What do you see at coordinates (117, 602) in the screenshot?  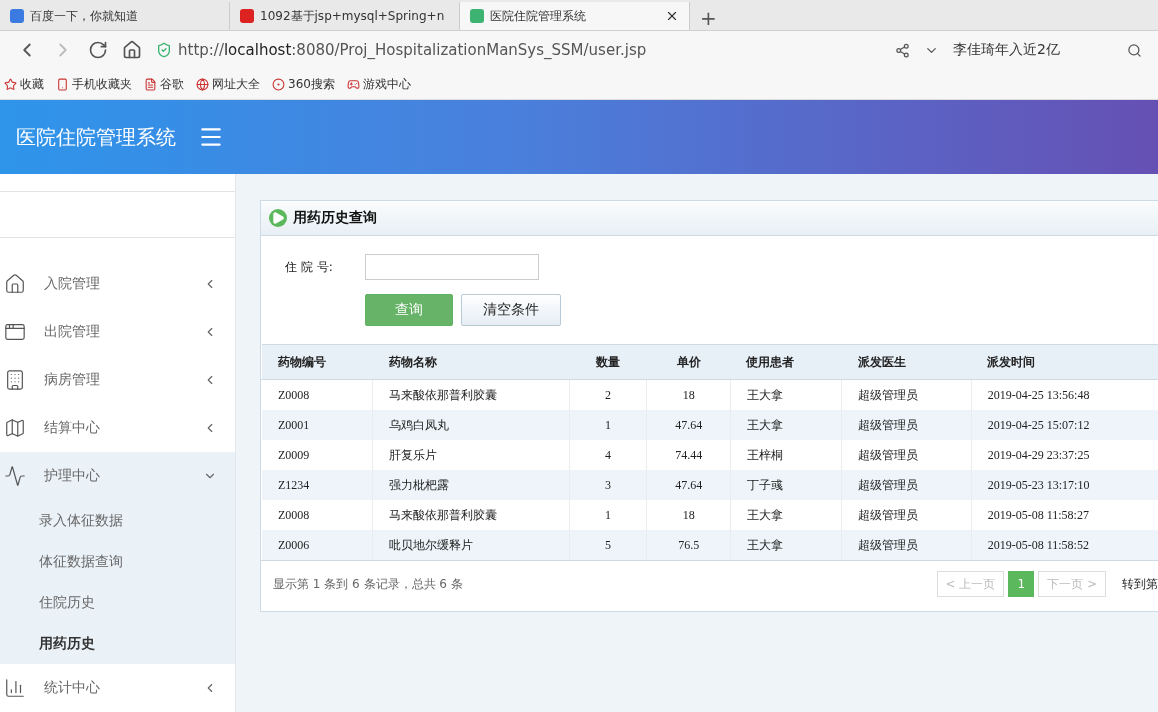 I see `sidebar-subitem: 住院历史` at bounding box center [117, 602].